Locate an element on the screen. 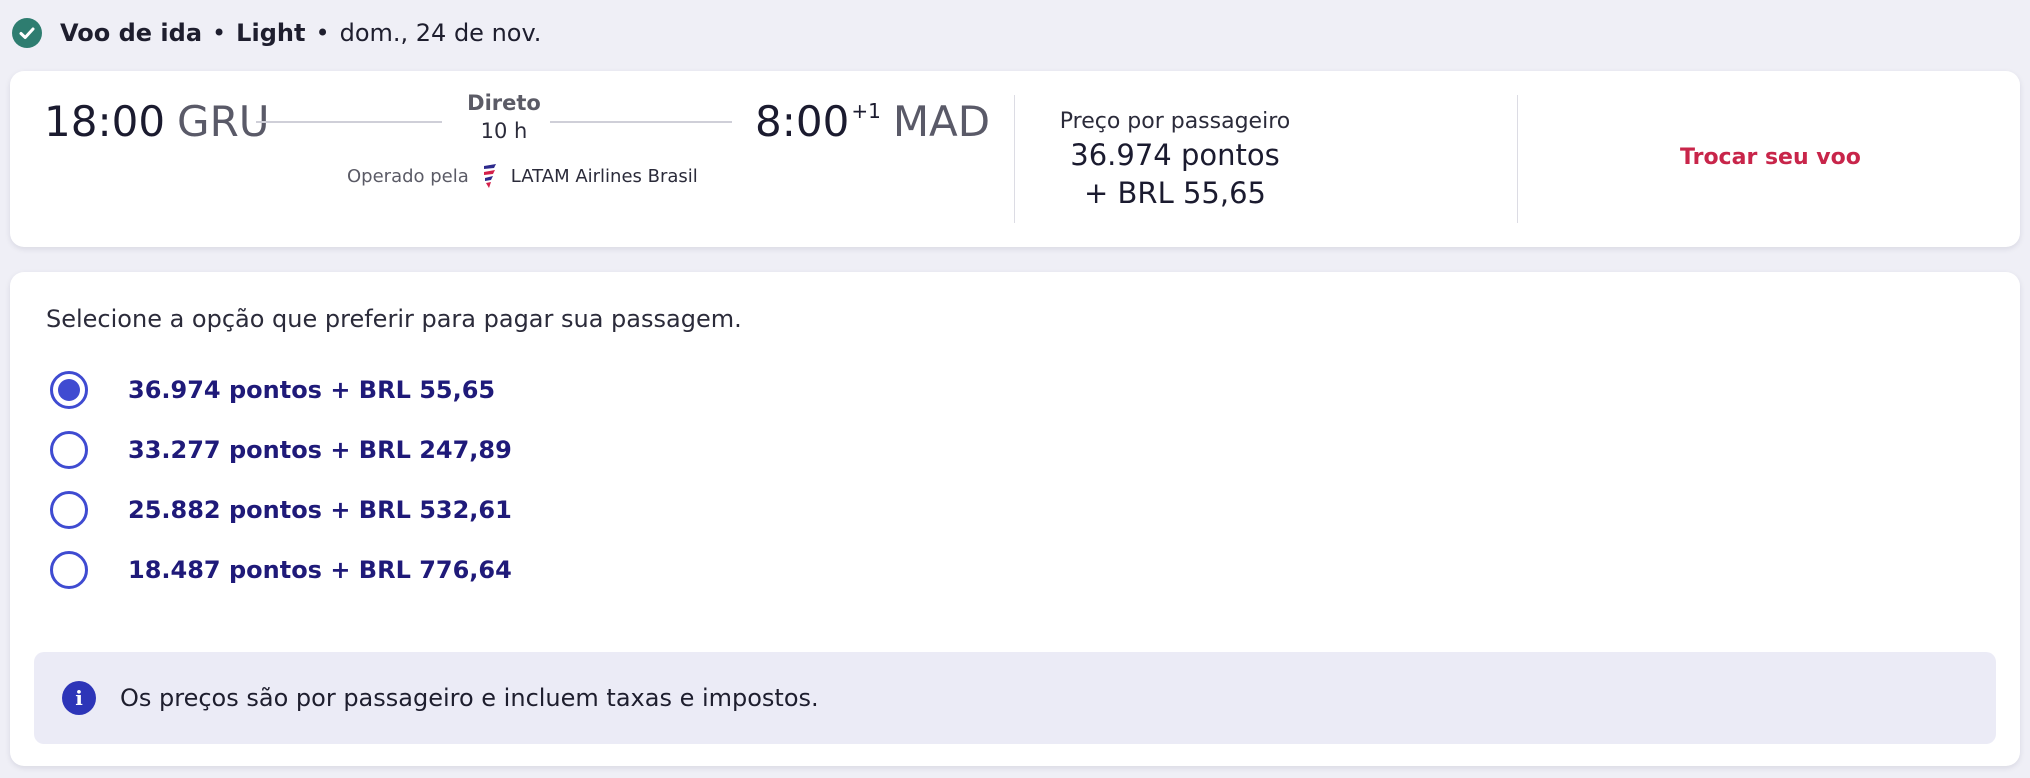 The width and height of the screenshot is (2030, 778). payment-option: 33.277 pontos + BRL 247,89 is located at coordinates (281, 450).